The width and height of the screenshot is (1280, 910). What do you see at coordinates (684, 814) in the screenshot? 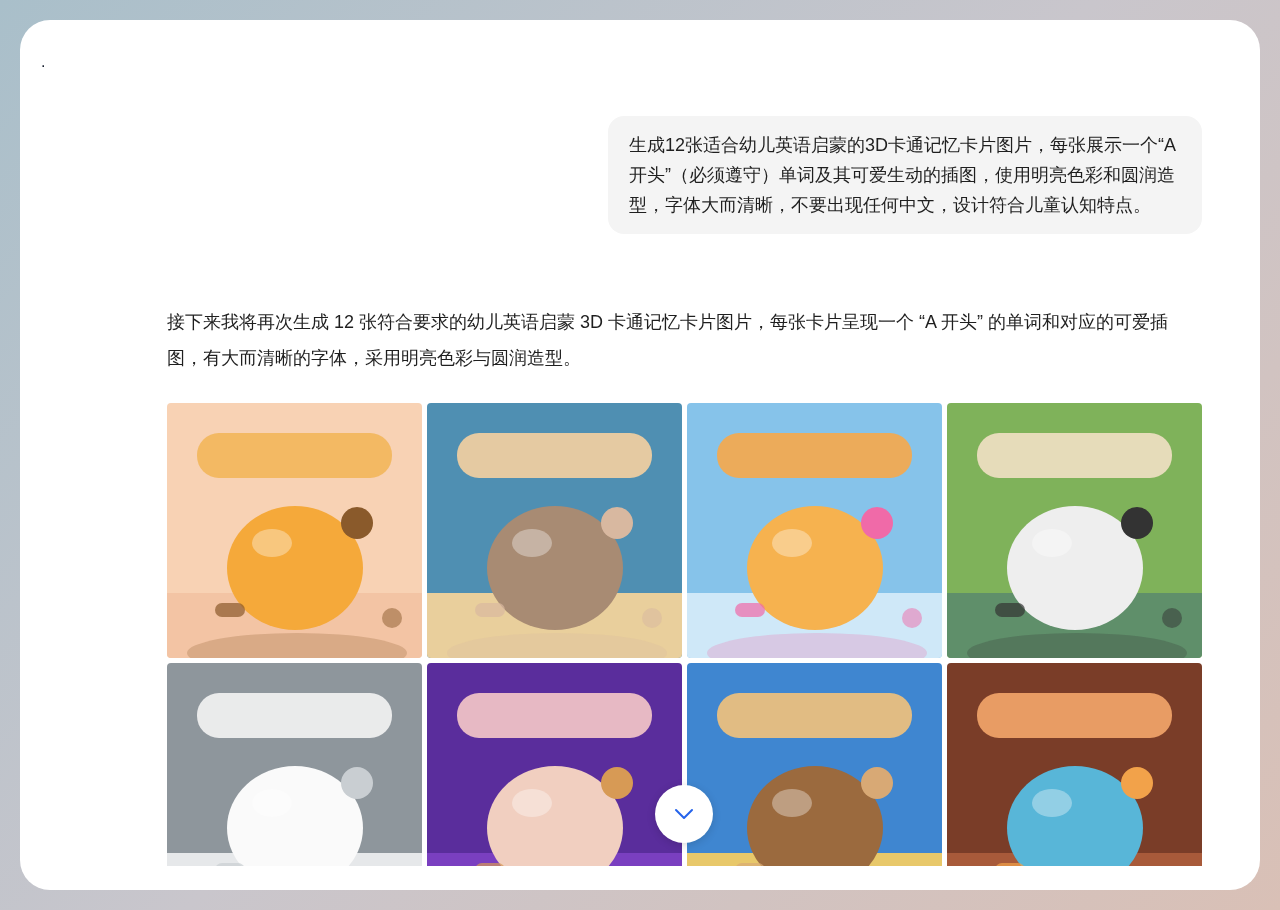
I see `chevron-down-icon` at bounding box center [684, 814].